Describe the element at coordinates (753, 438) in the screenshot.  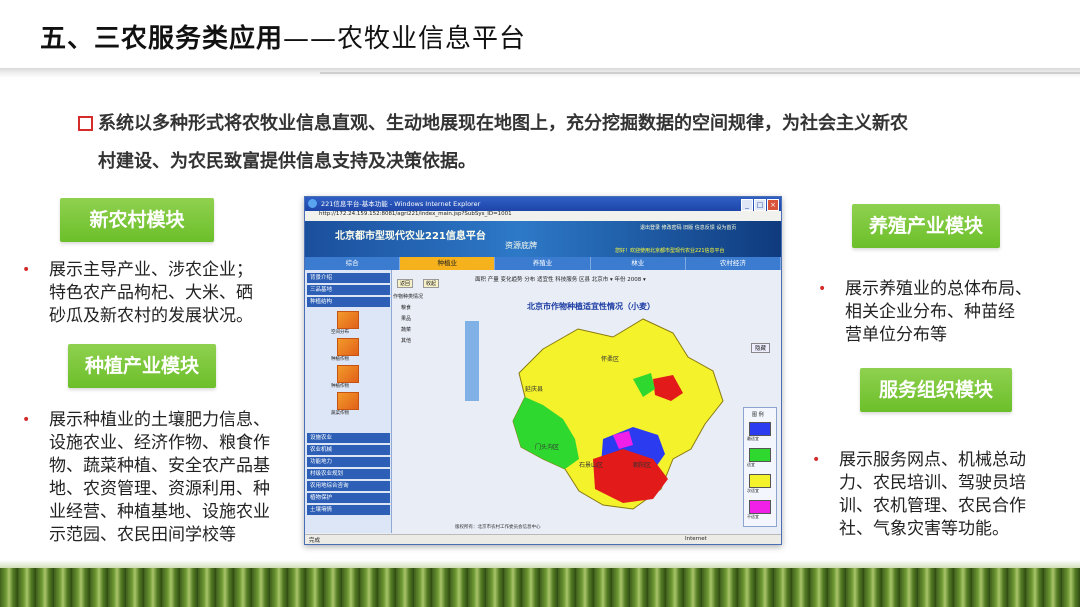
I see `legend-label: 最适宜` at that location.